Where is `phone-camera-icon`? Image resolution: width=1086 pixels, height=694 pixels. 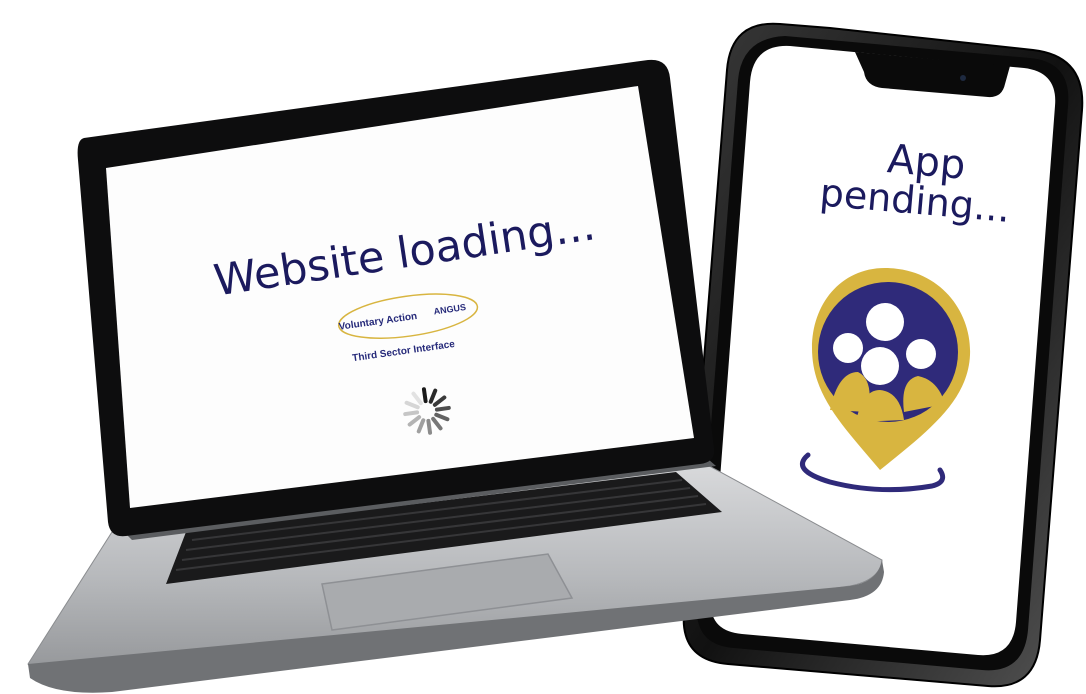
phone-camera-icon is located at coordinates (963, 78).